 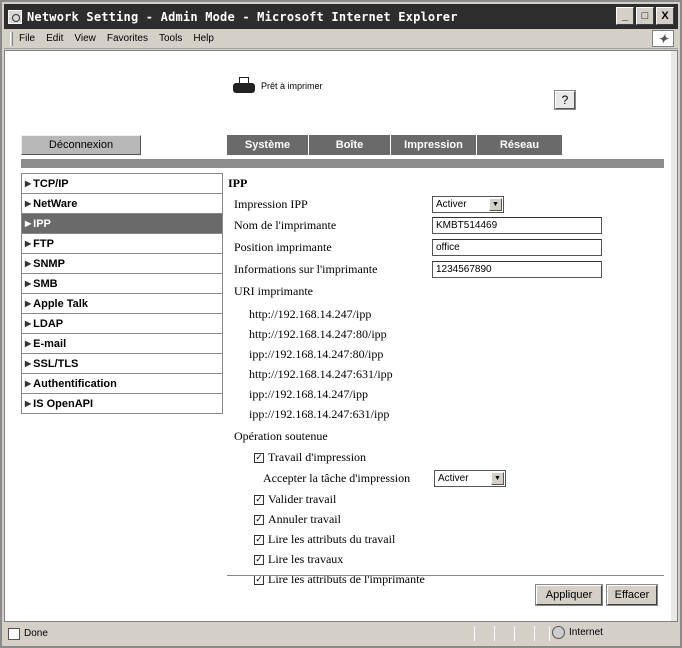 I want to click on menu-help: Help, so click(x=203, y=38).